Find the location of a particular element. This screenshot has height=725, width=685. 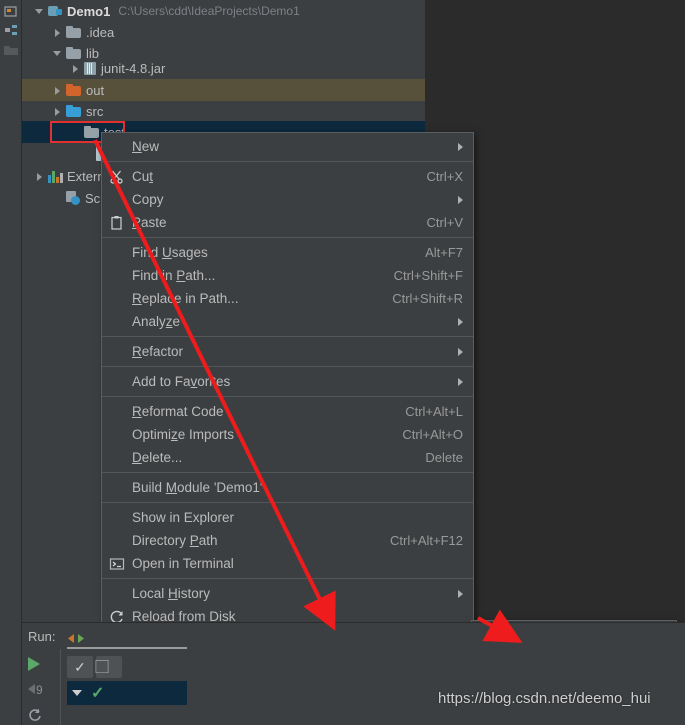

tree-row-label: junit-4.8.jar is located at coordinates (133, 68).